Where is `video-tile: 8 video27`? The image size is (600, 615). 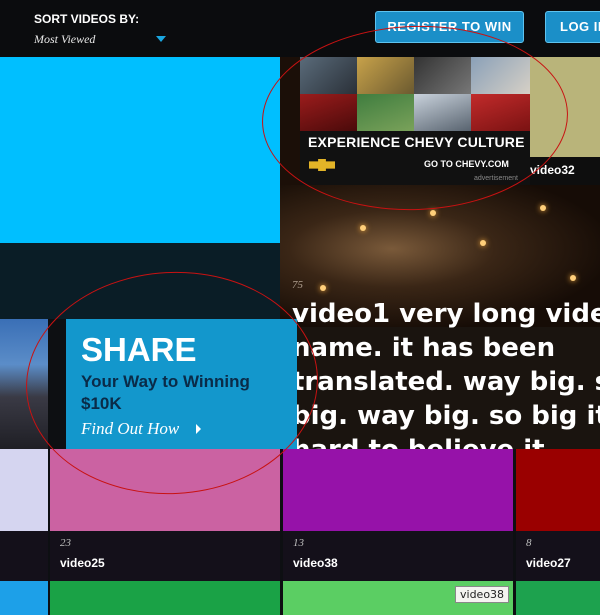 video-tile: 8 video27 is located at coordinates (558, 515).